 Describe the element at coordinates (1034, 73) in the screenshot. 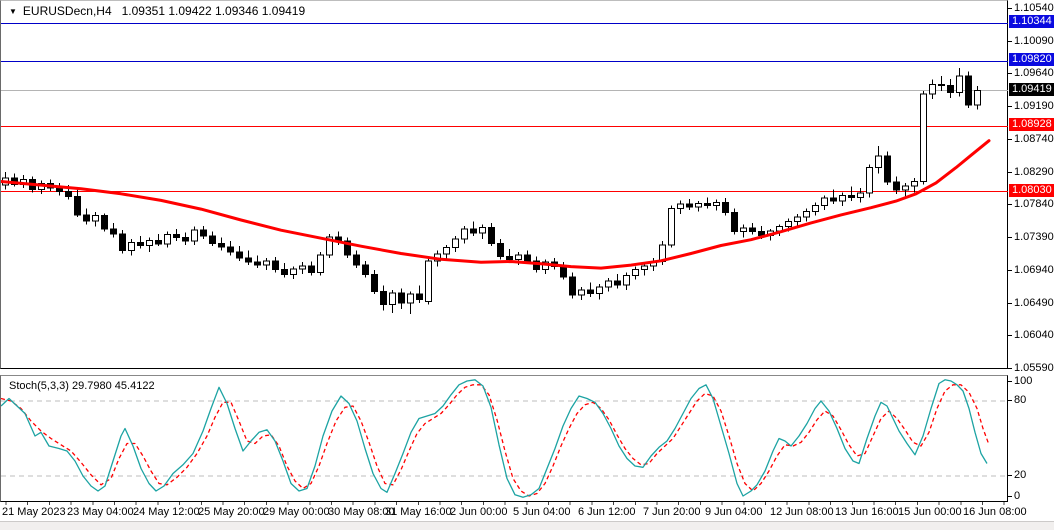

I see `price-tick-label: 1.09640` at that location.